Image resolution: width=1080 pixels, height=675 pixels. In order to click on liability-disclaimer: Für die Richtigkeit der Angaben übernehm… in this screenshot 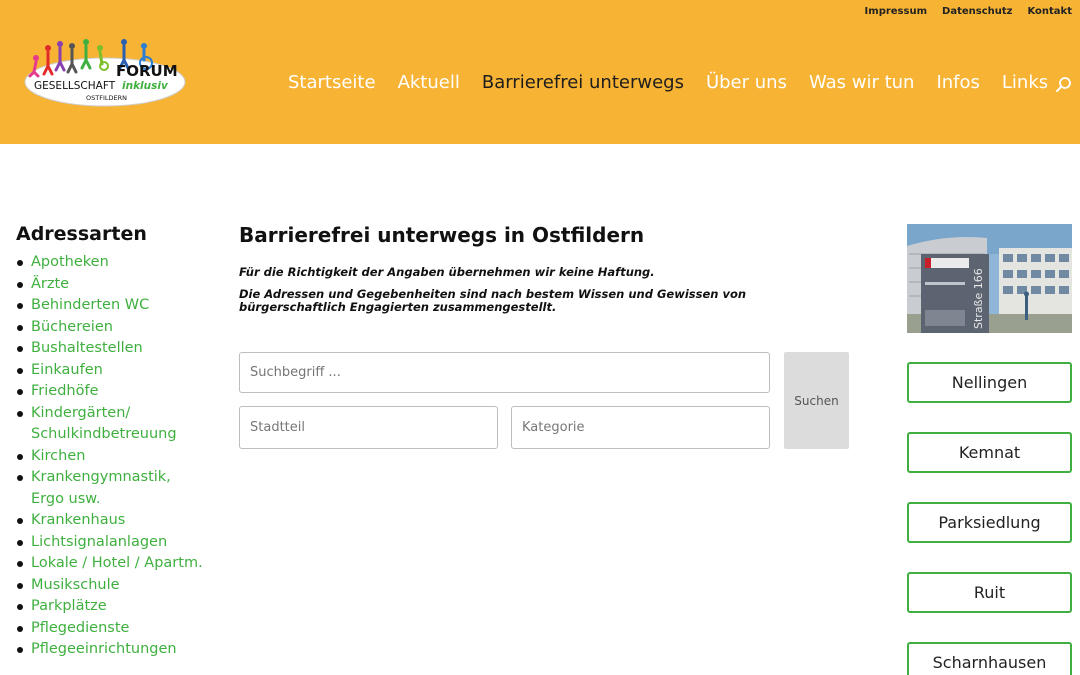, I will do `click(447, 272)`.